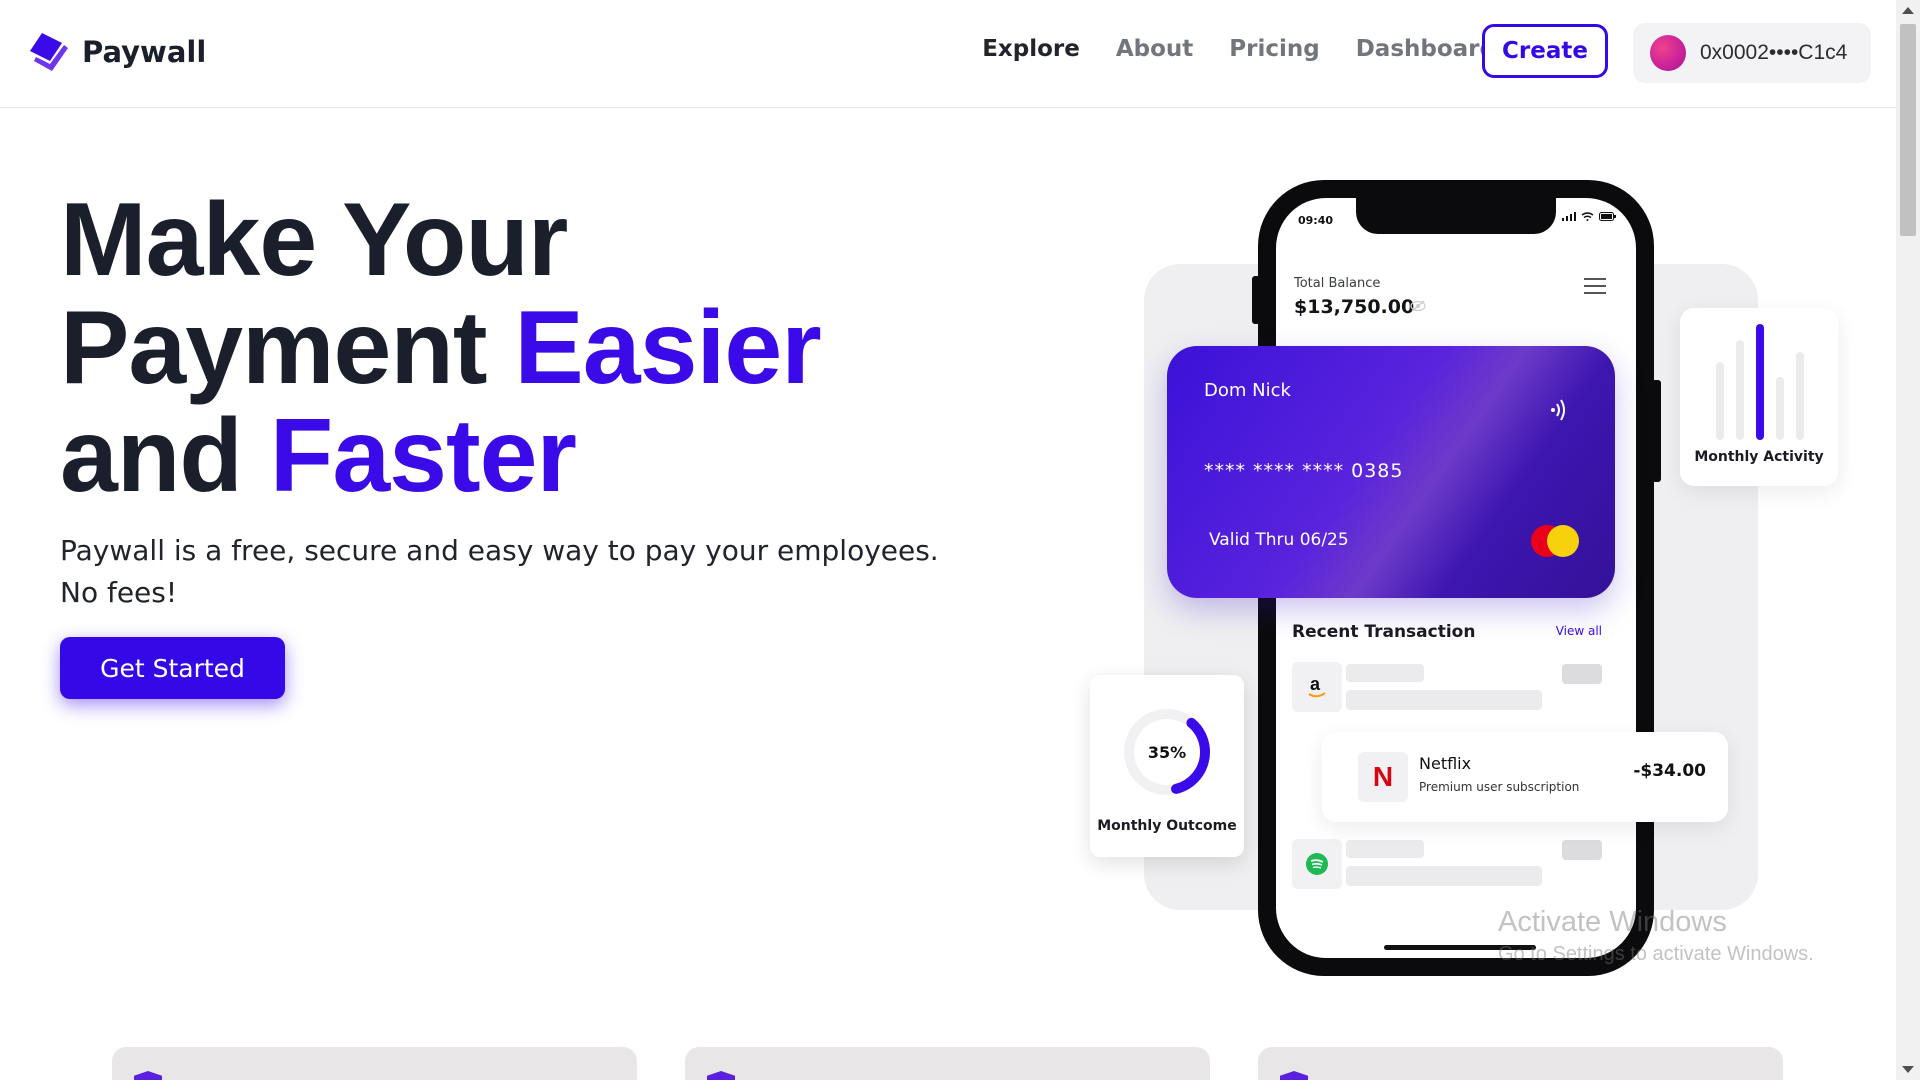  What do you see at coordinates (1668, 53) in the screenshot?
I see `wallet-avatar` at bounding box center [1668, 53].